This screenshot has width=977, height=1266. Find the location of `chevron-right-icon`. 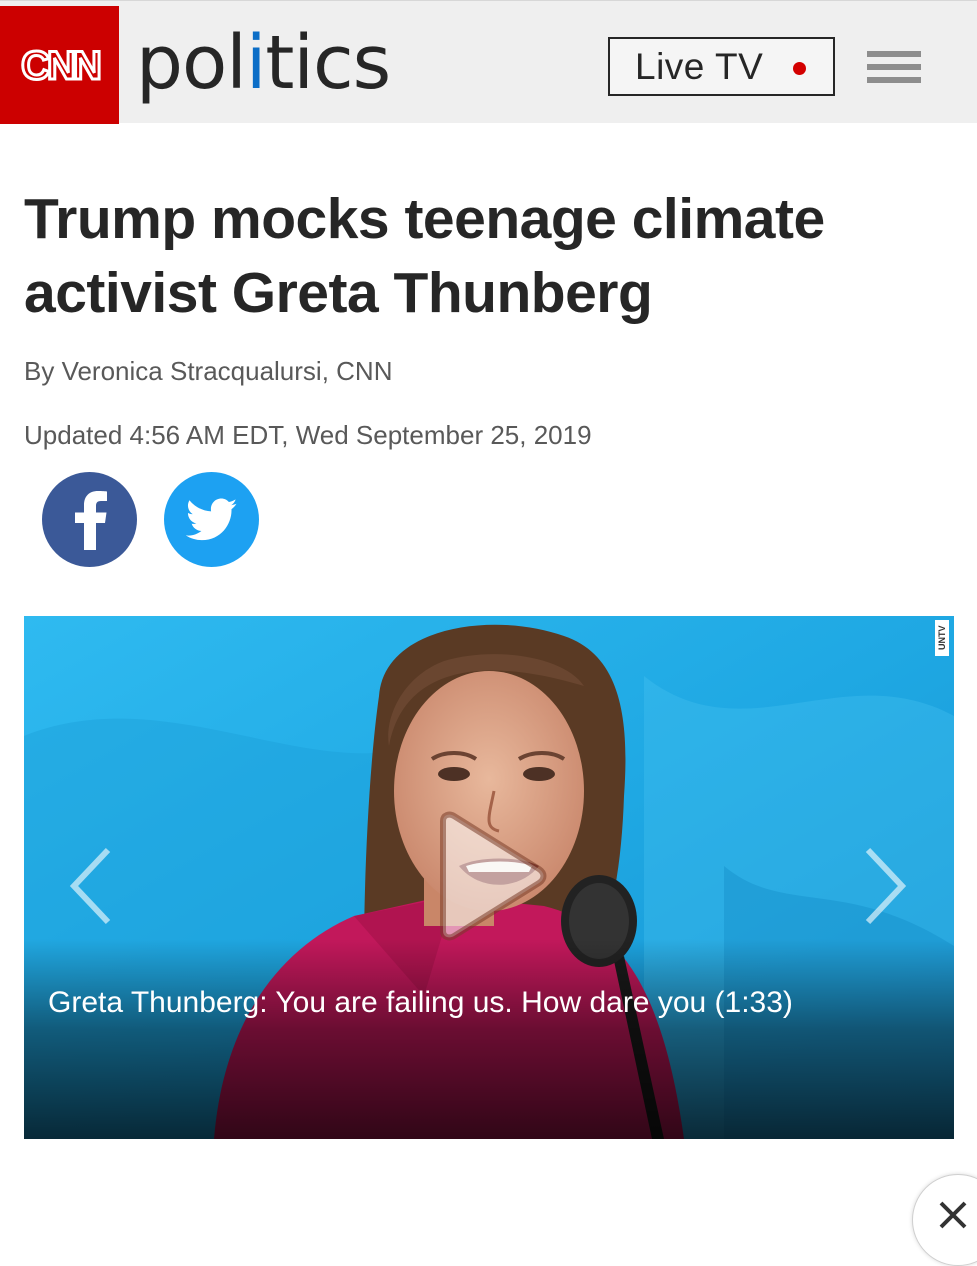

chevron-right-icon is located at coordinates (886, 886).